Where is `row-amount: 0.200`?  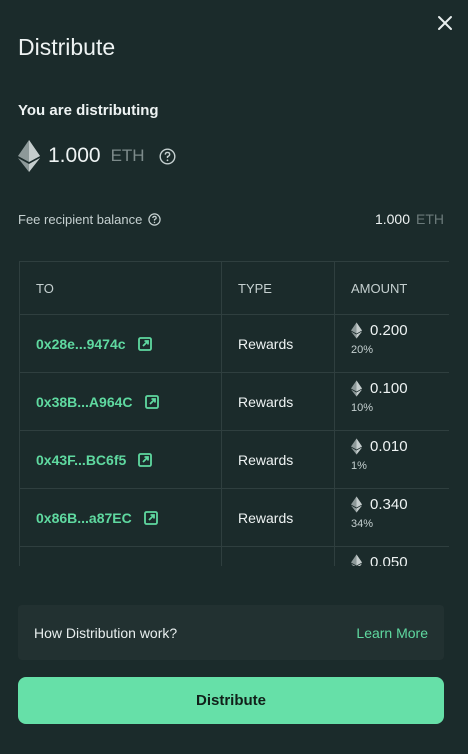 row-amount: 0.200 is located at coordinates (389, 330).